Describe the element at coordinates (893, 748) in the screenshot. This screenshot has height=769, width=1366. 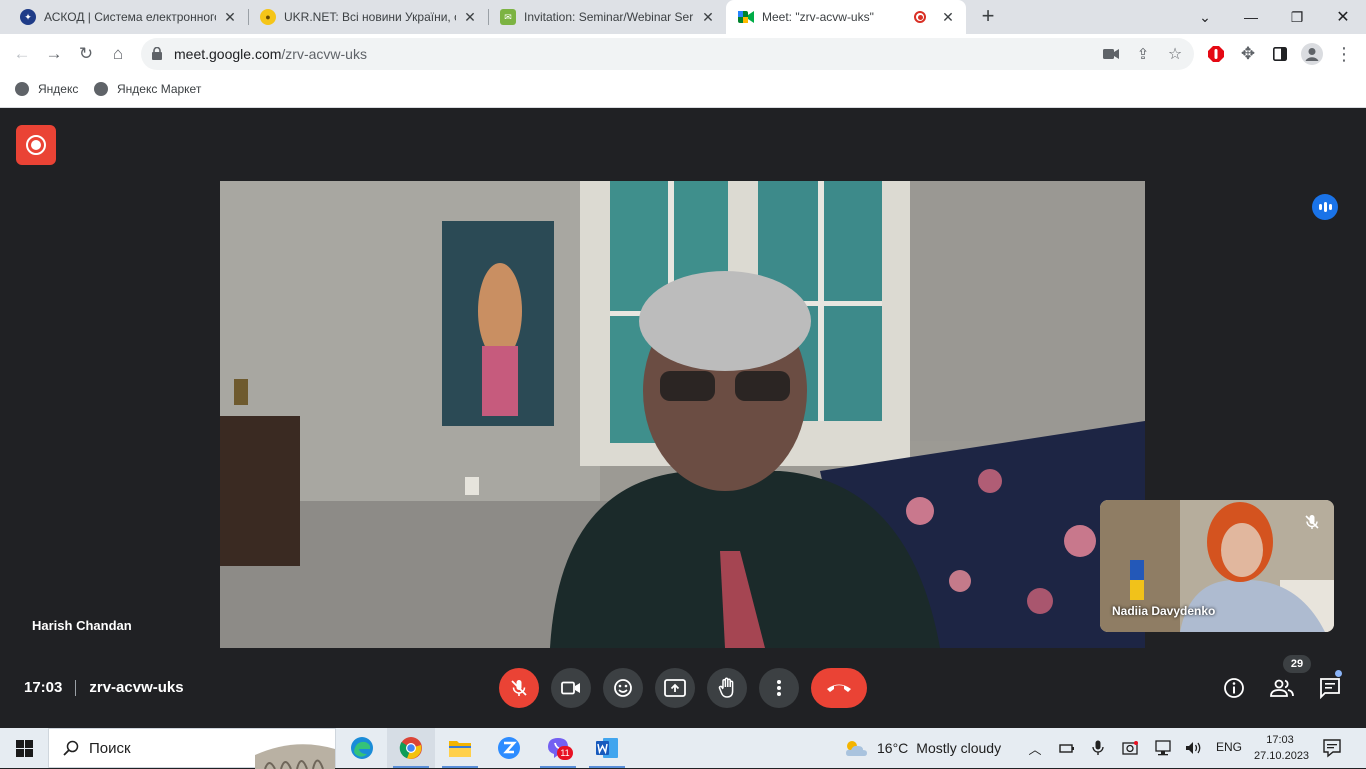
I see `weather-temperature: 16°C` at that location.